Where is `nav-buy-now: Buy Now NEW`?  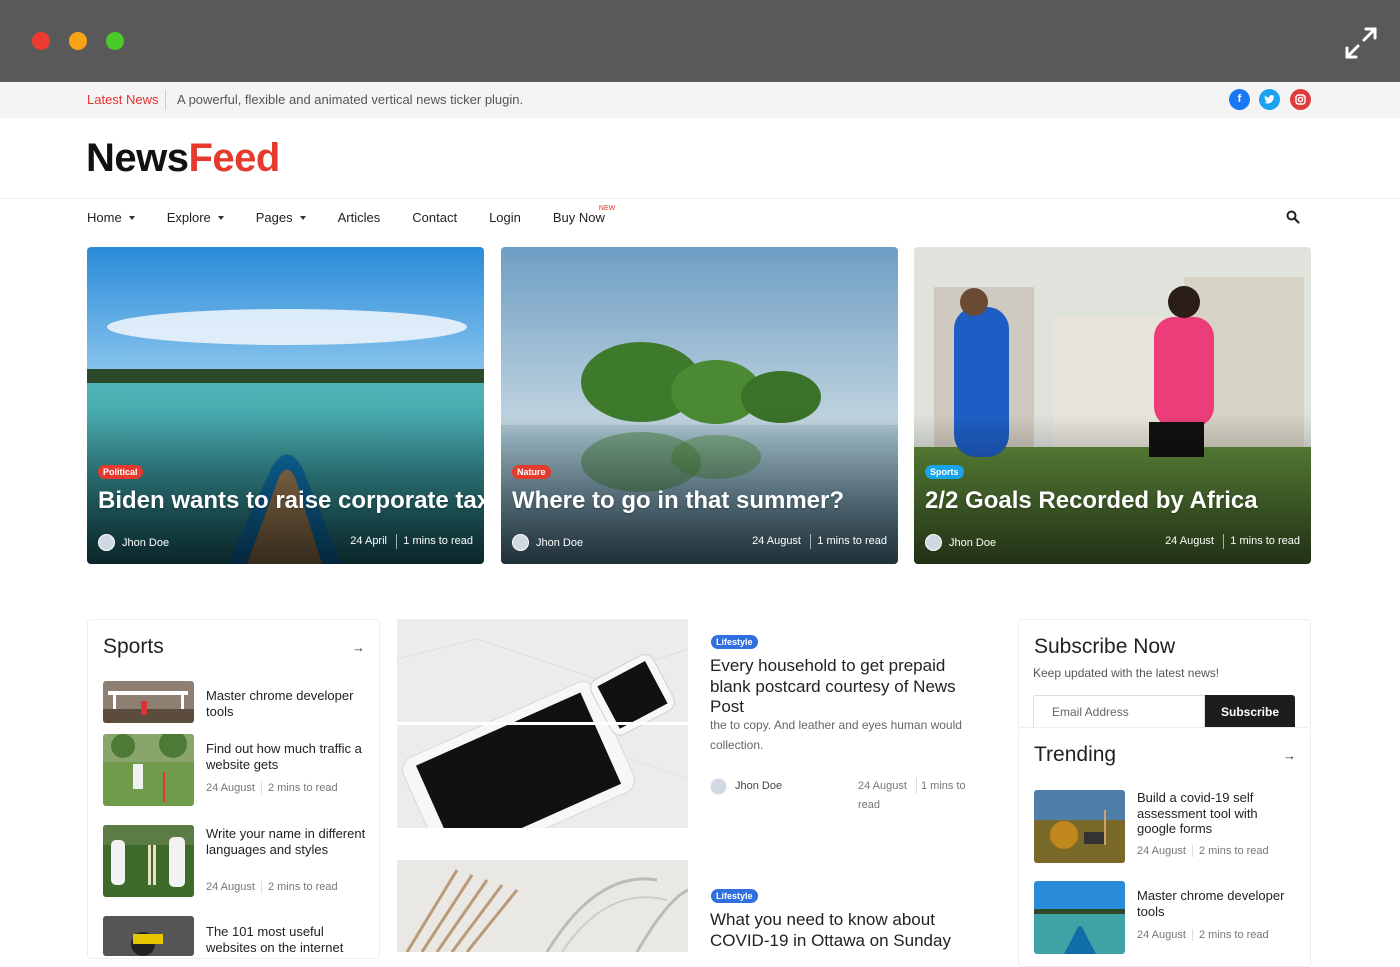
nav-buy-now: Buy Now NEW is located at coordinates (584, 215).